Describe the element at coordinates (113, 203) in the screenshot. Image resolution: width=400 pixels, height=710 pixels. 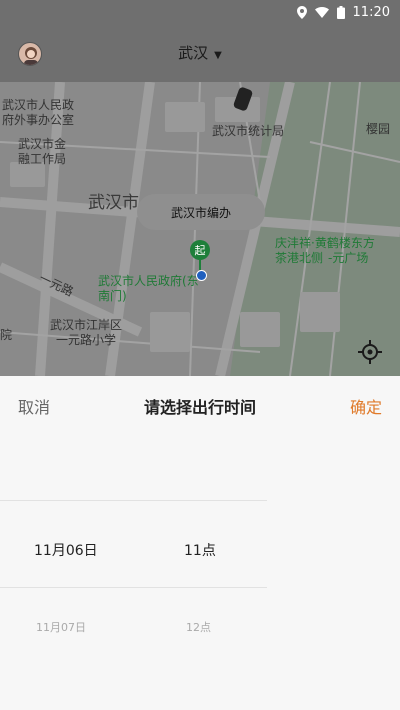
I see `map-label: 武汉市` at that location.